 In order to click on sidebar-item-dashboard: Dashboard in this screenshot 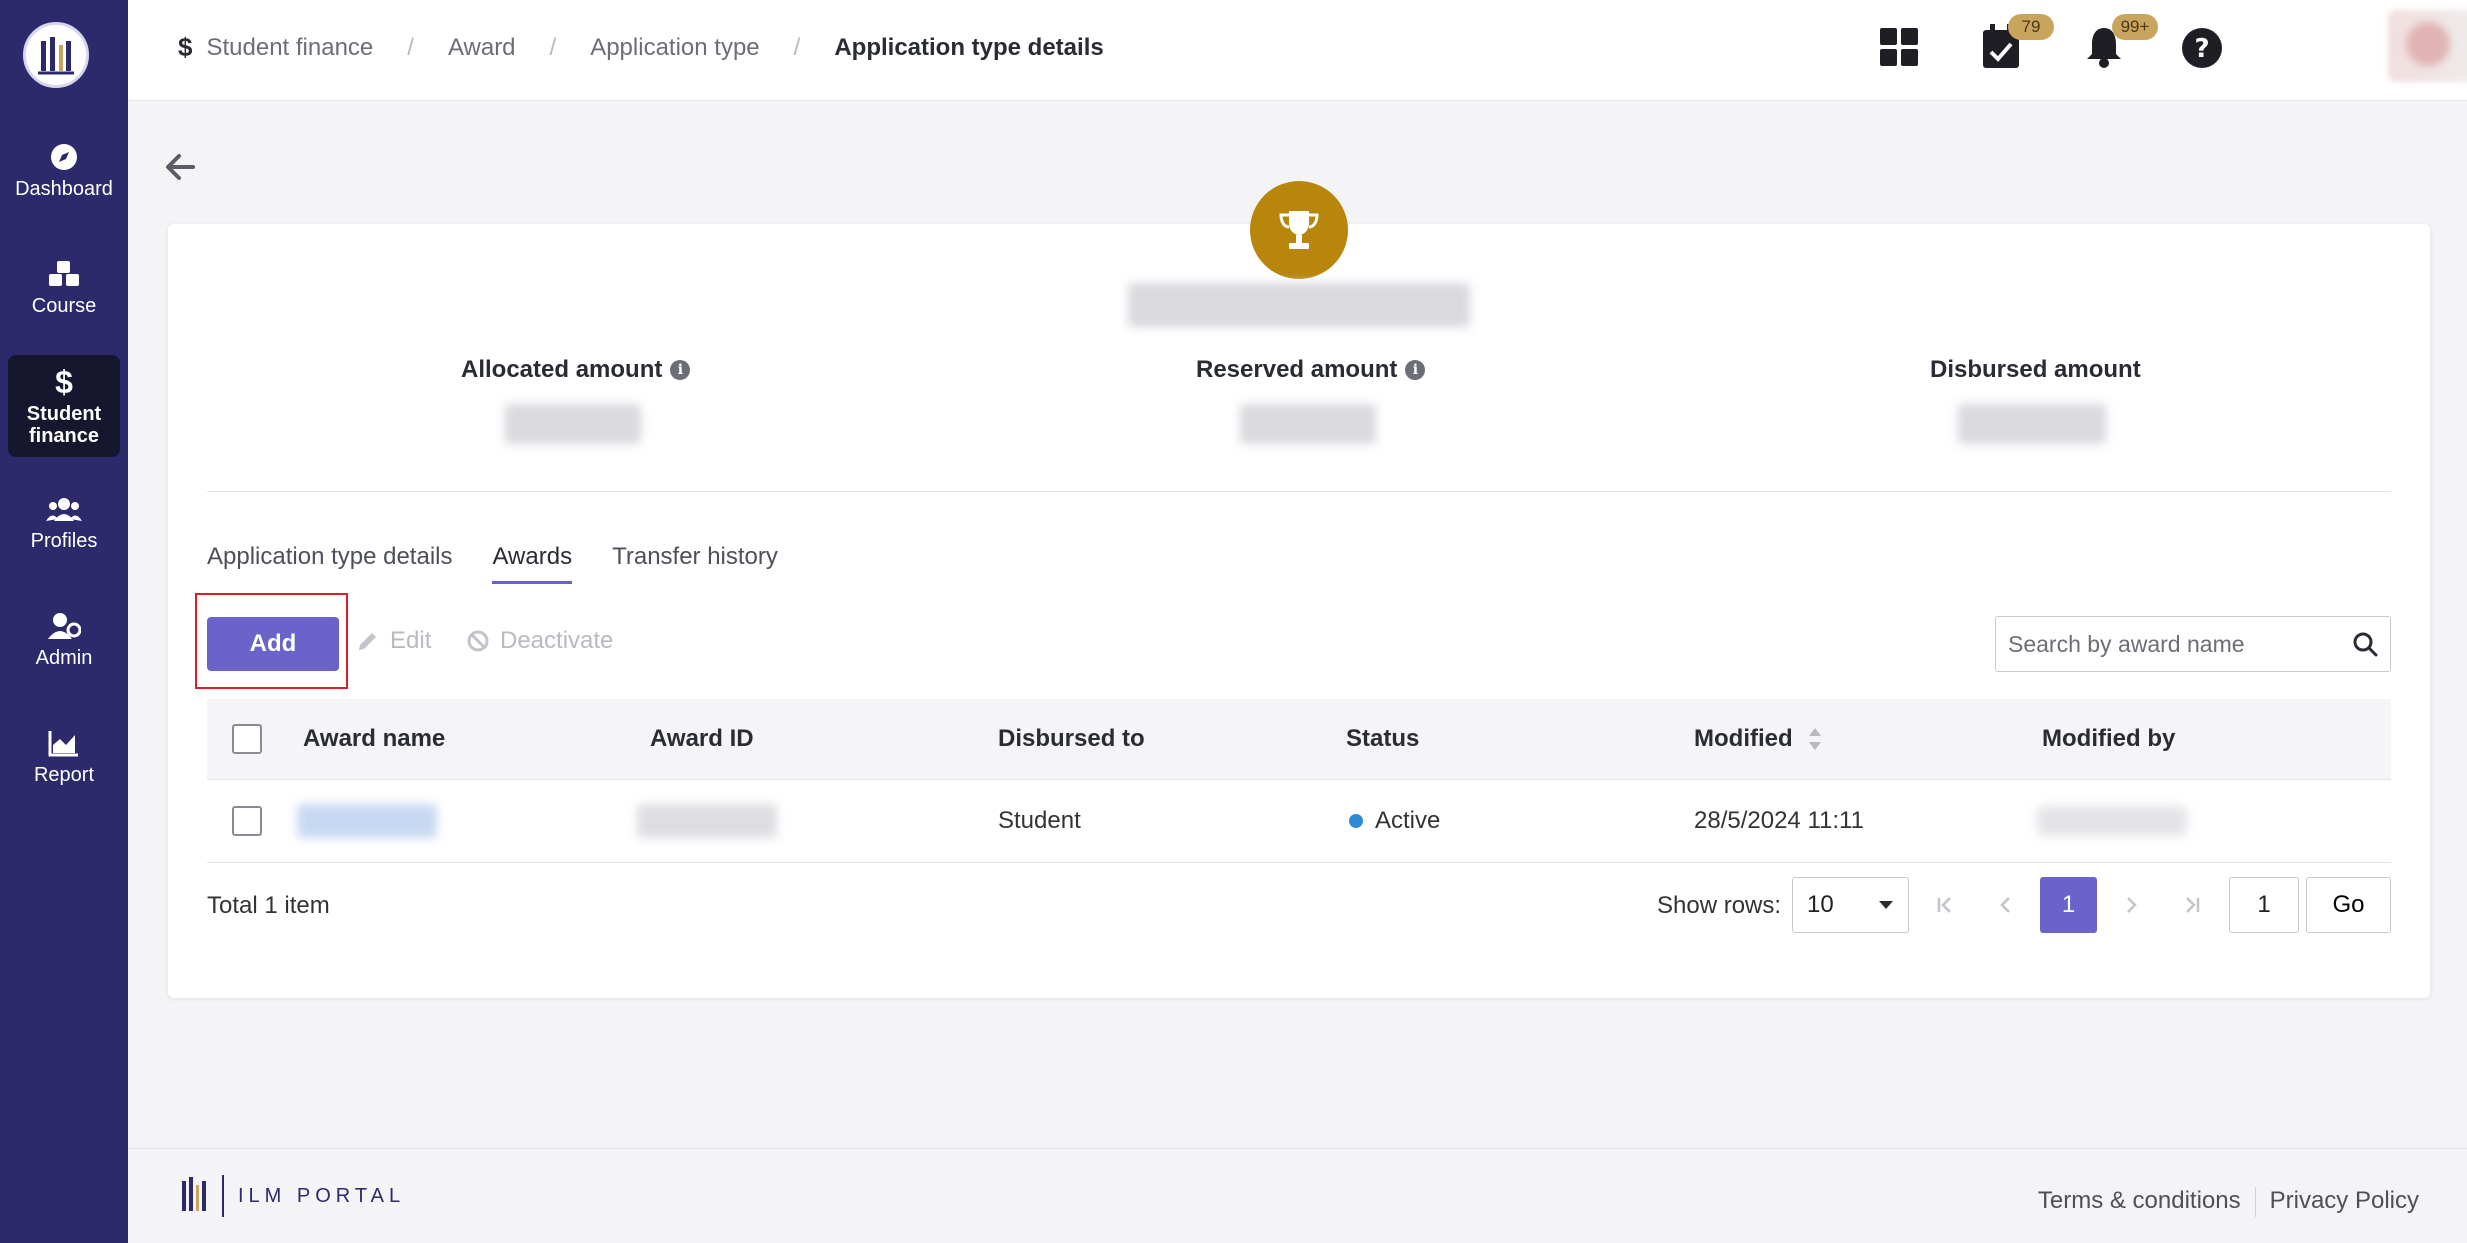, I will do `click(64, 170)`.